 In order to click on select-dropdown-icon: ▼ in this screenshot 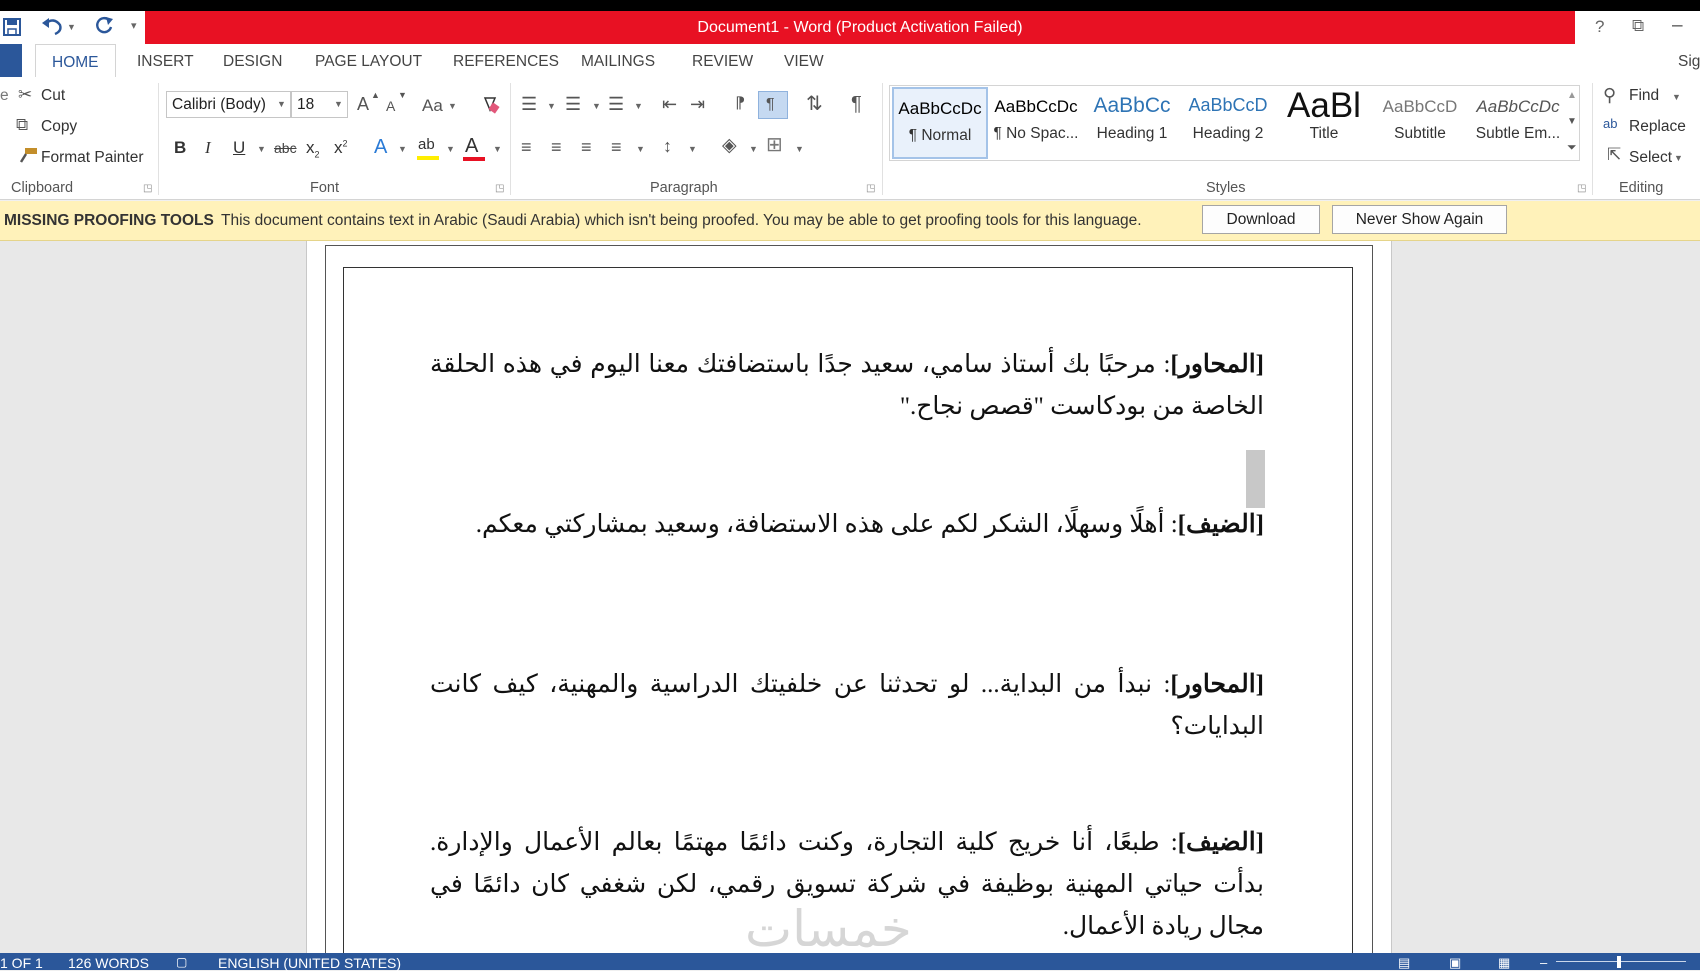, I will do `click(1678, 158)`.